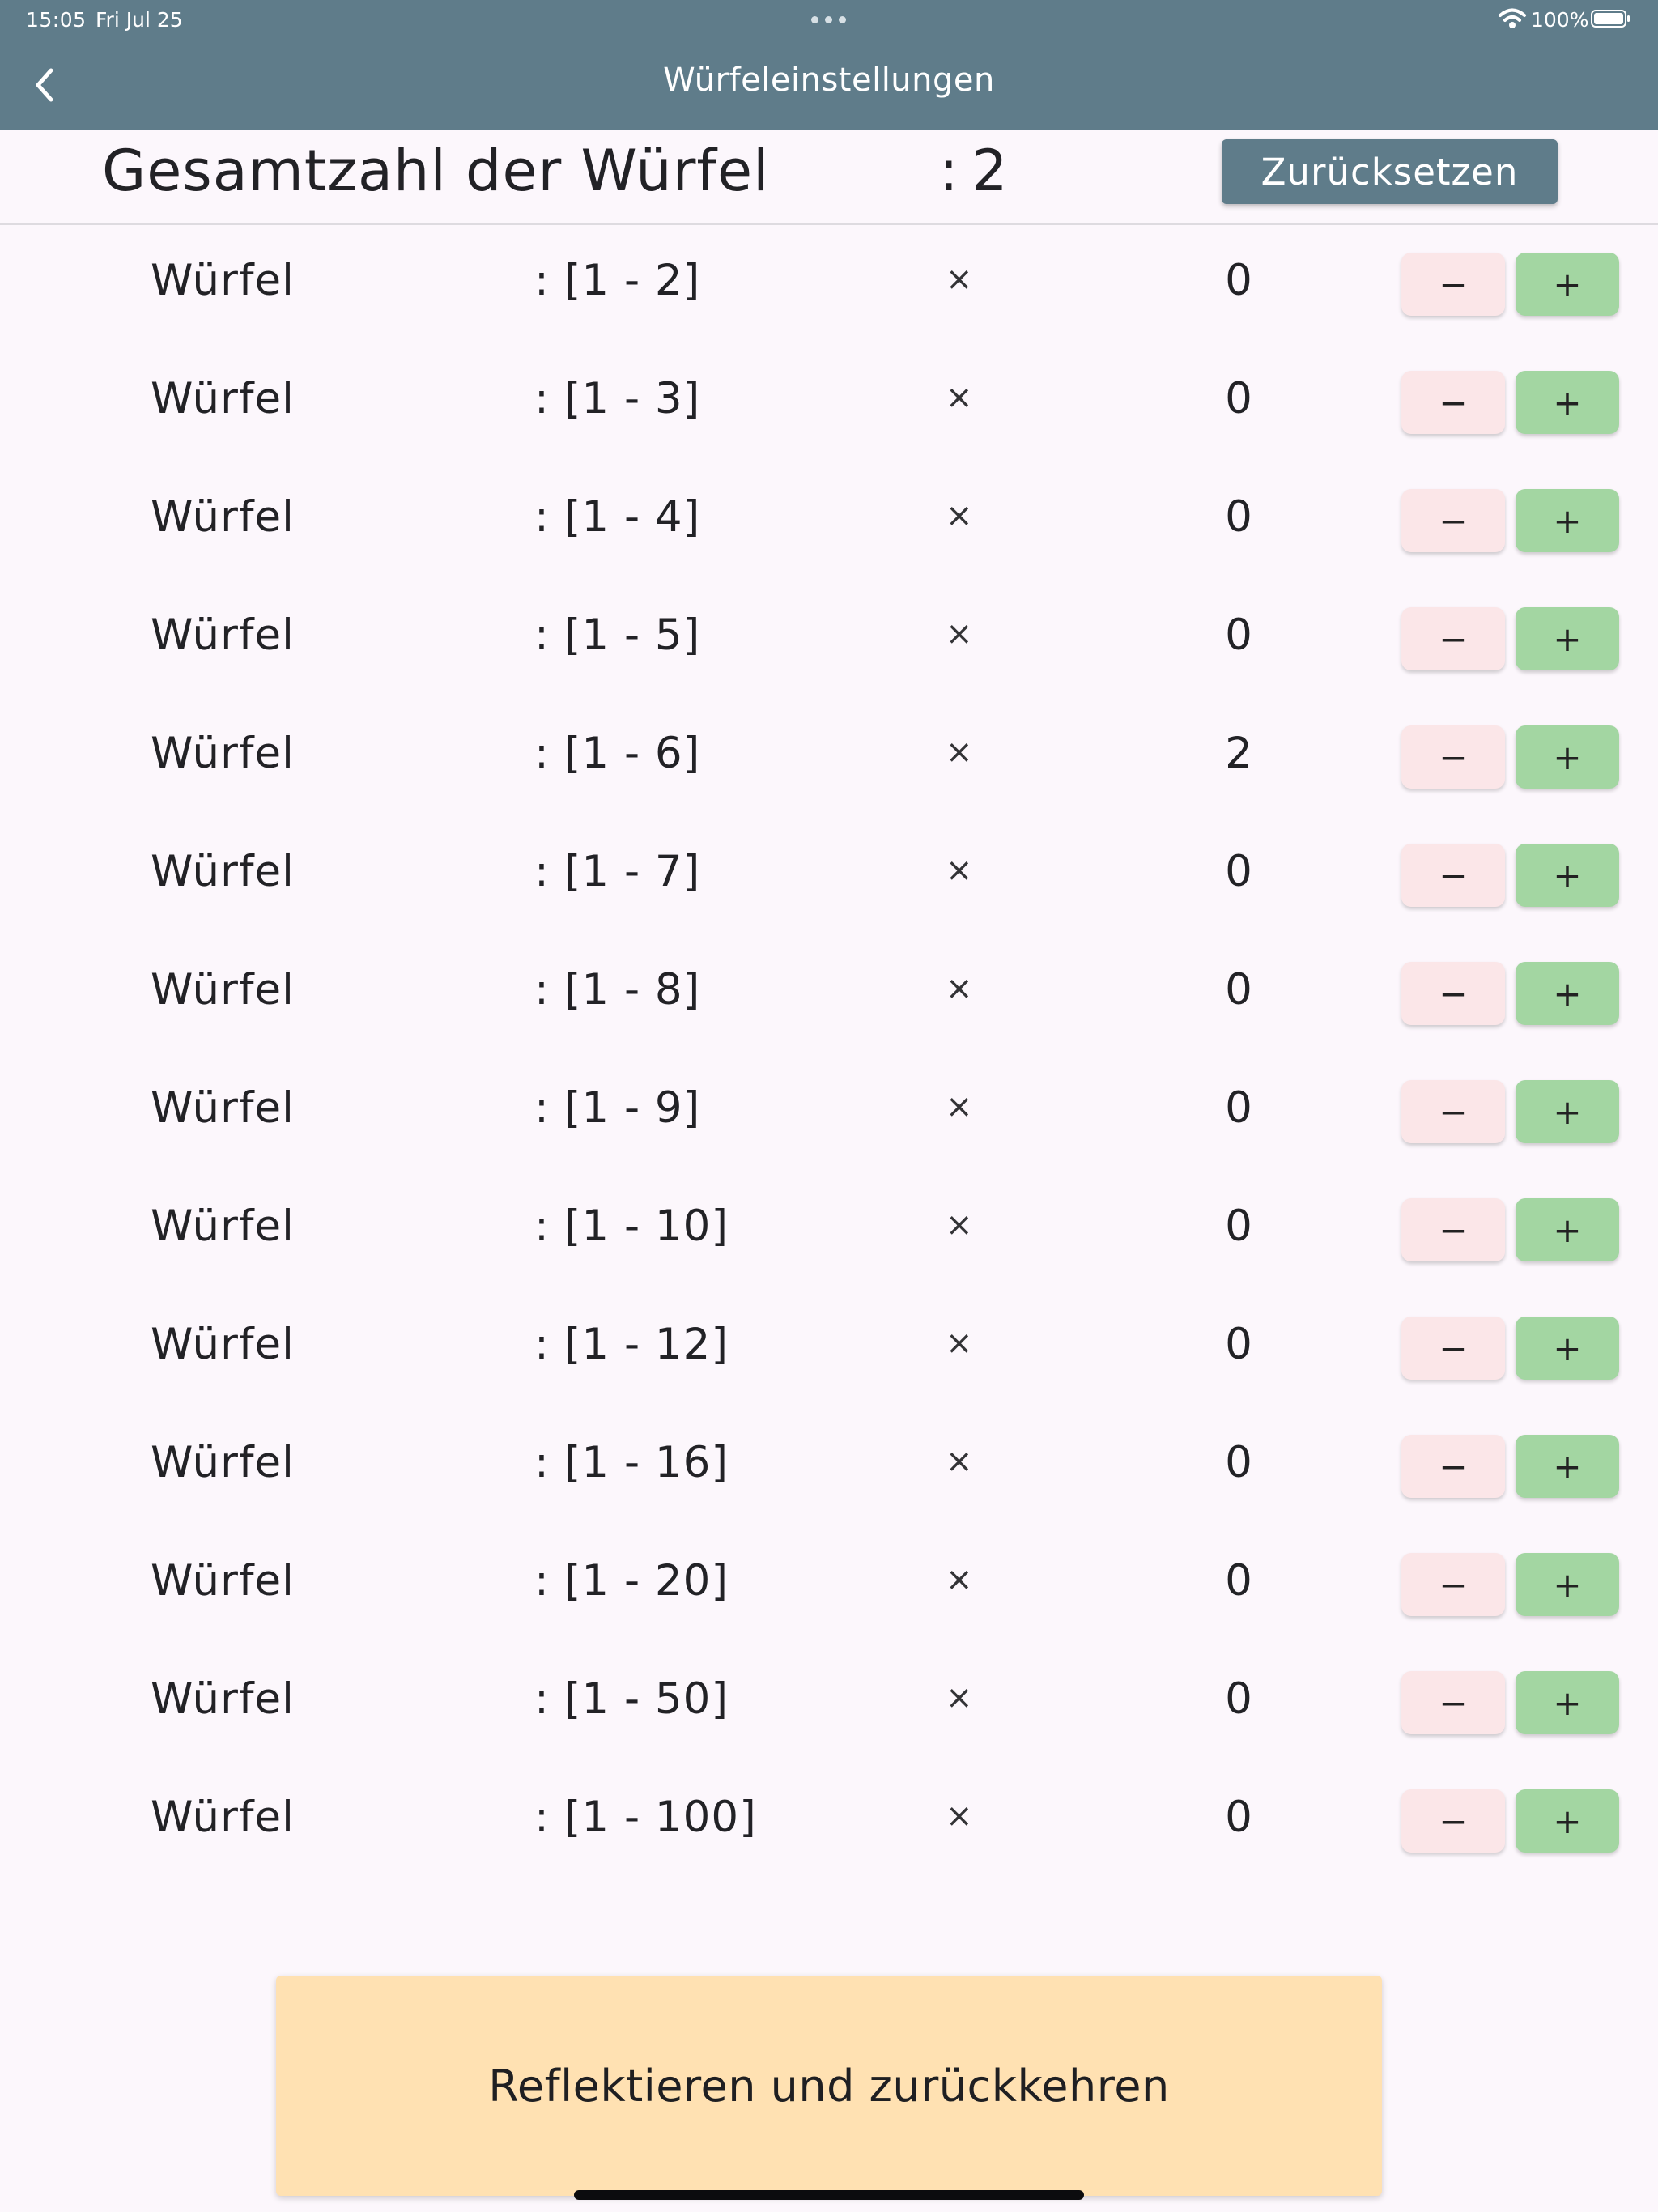 The width and height of the screenshot is (1658, 2212). What do you see at coordinates (829, 994) in the screenshot?
I see `dice-row: Würfel: [1 - 8] × 0 − +` at bounding box center [829, 994].